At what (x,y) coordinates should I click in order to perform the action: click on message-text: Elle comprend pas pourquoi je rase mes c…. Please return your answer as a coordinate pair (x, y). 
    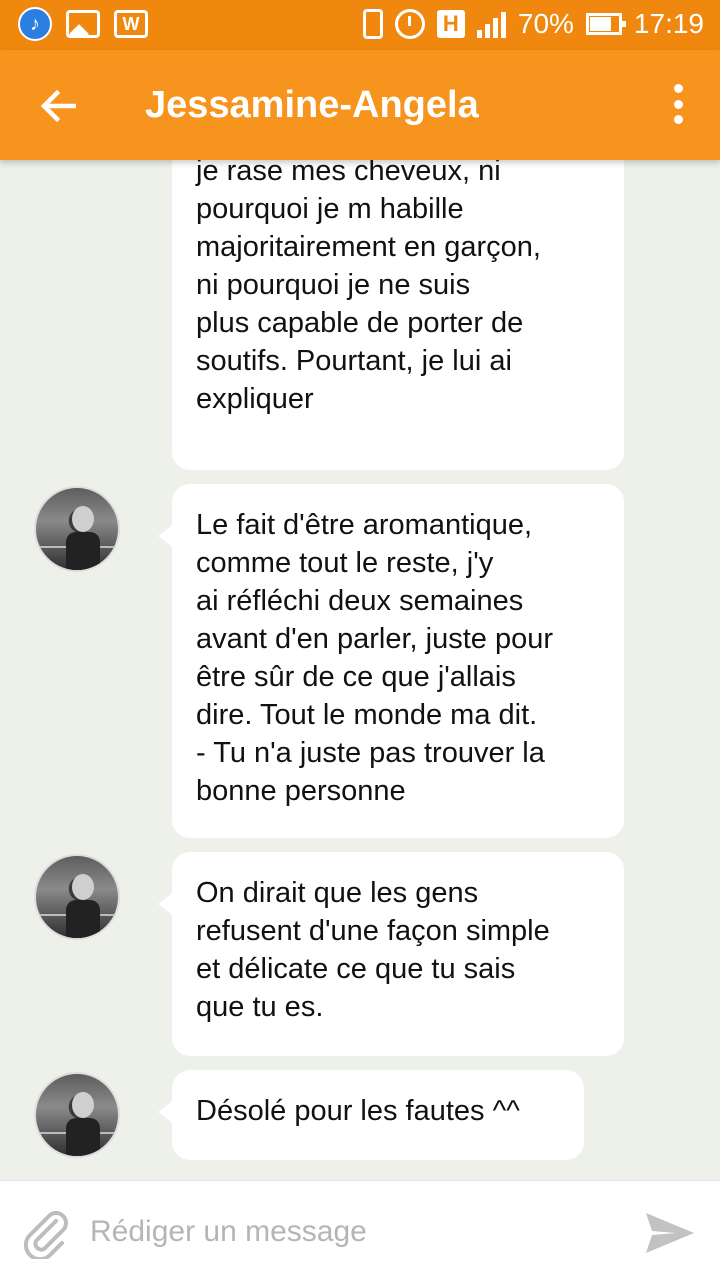
    Looking at the image, I should click on (368, 287).